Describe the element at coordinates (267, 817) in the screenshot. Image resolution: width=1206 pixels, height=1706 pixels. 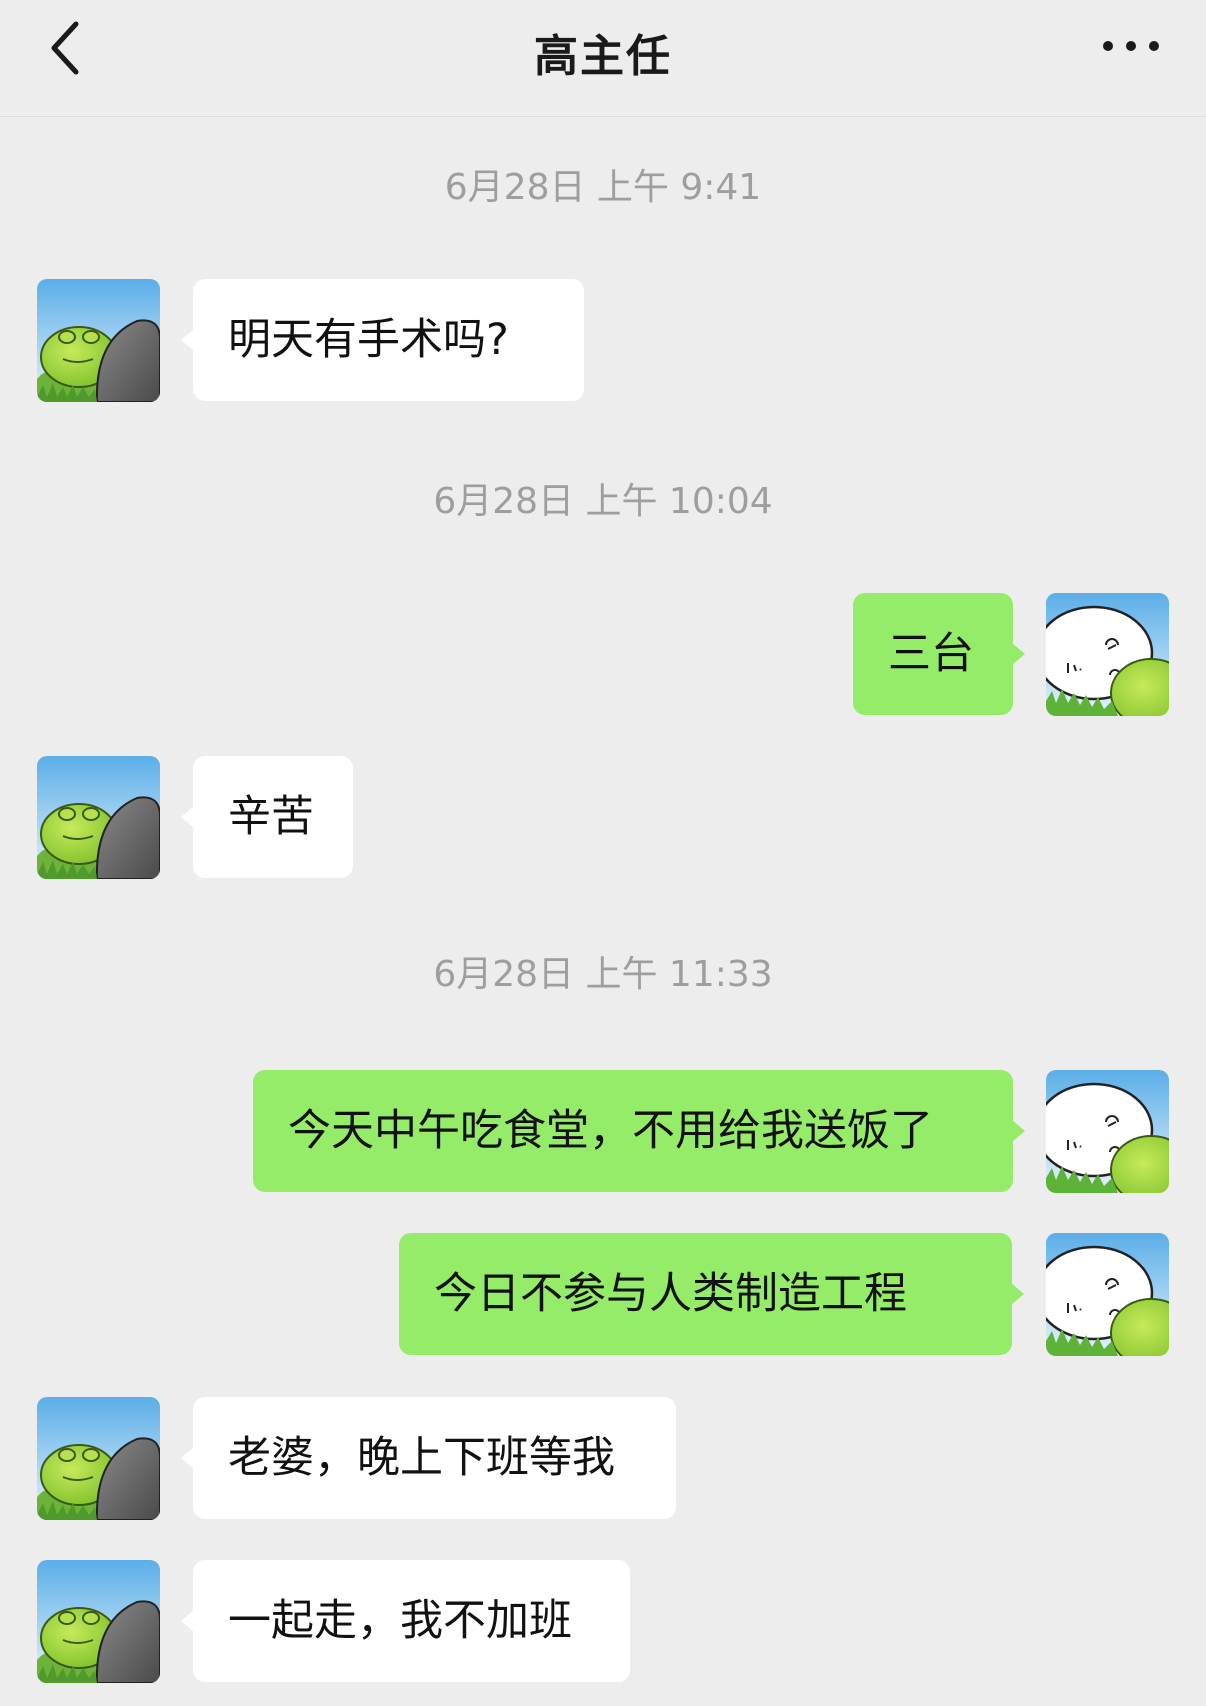
I see `message-bubble-incoming: 辛苦` at that location.